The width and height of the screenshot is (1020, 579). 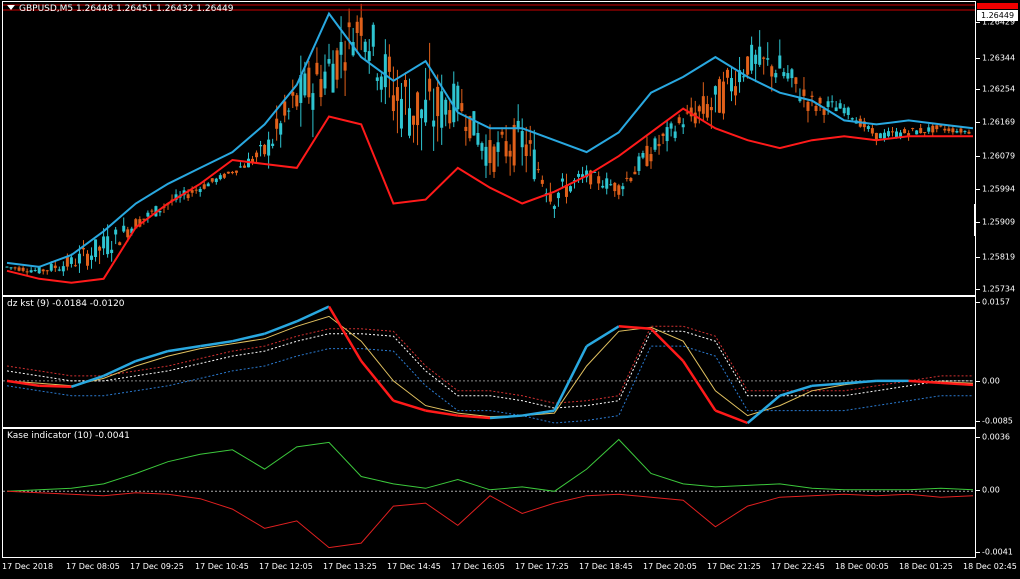 I want to click on kase-axis: 0.0036 0.00 -0.0041, so click(x=998, y=493).